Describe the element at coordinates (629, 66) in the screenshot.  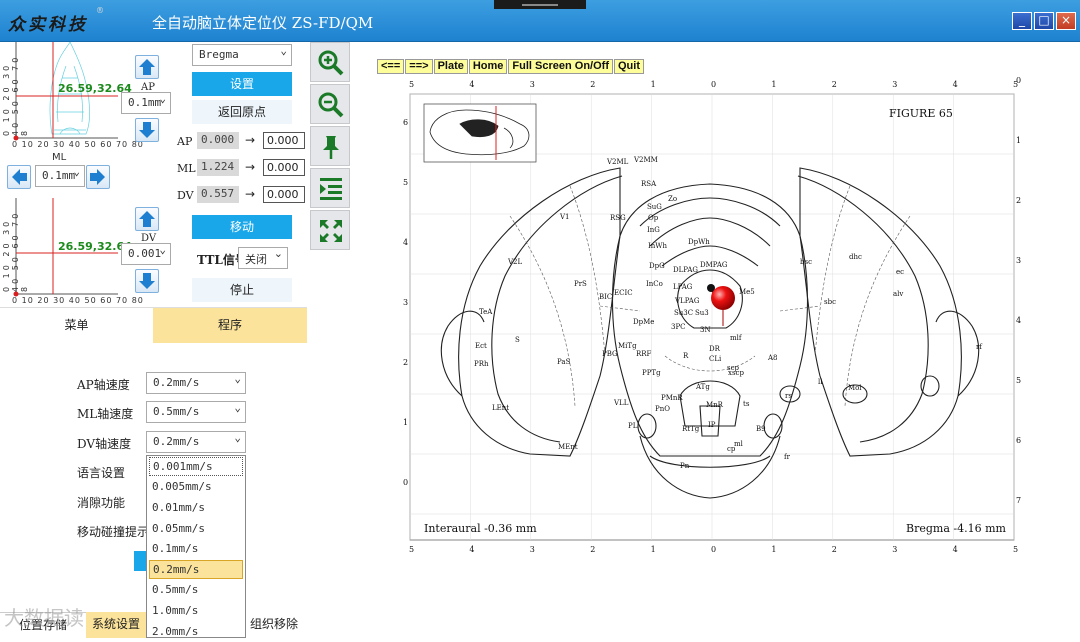
I see `quit-button: Quit` at that location.